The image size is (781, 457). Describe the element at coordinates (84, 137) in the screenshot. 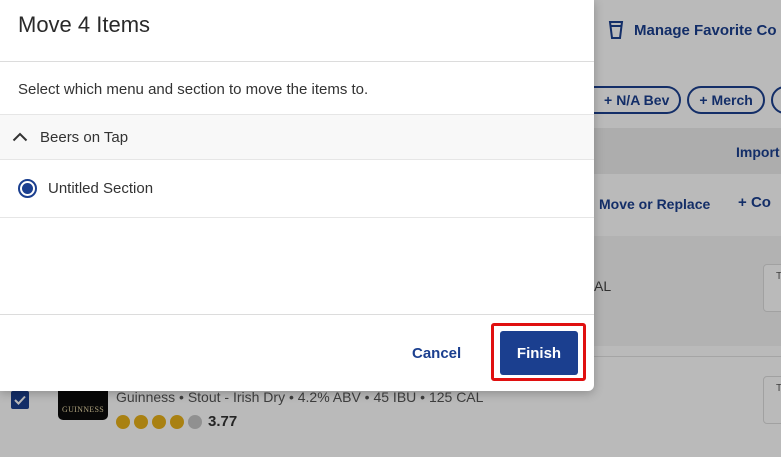

I see `menu-label: Beers on Tap` at that location.